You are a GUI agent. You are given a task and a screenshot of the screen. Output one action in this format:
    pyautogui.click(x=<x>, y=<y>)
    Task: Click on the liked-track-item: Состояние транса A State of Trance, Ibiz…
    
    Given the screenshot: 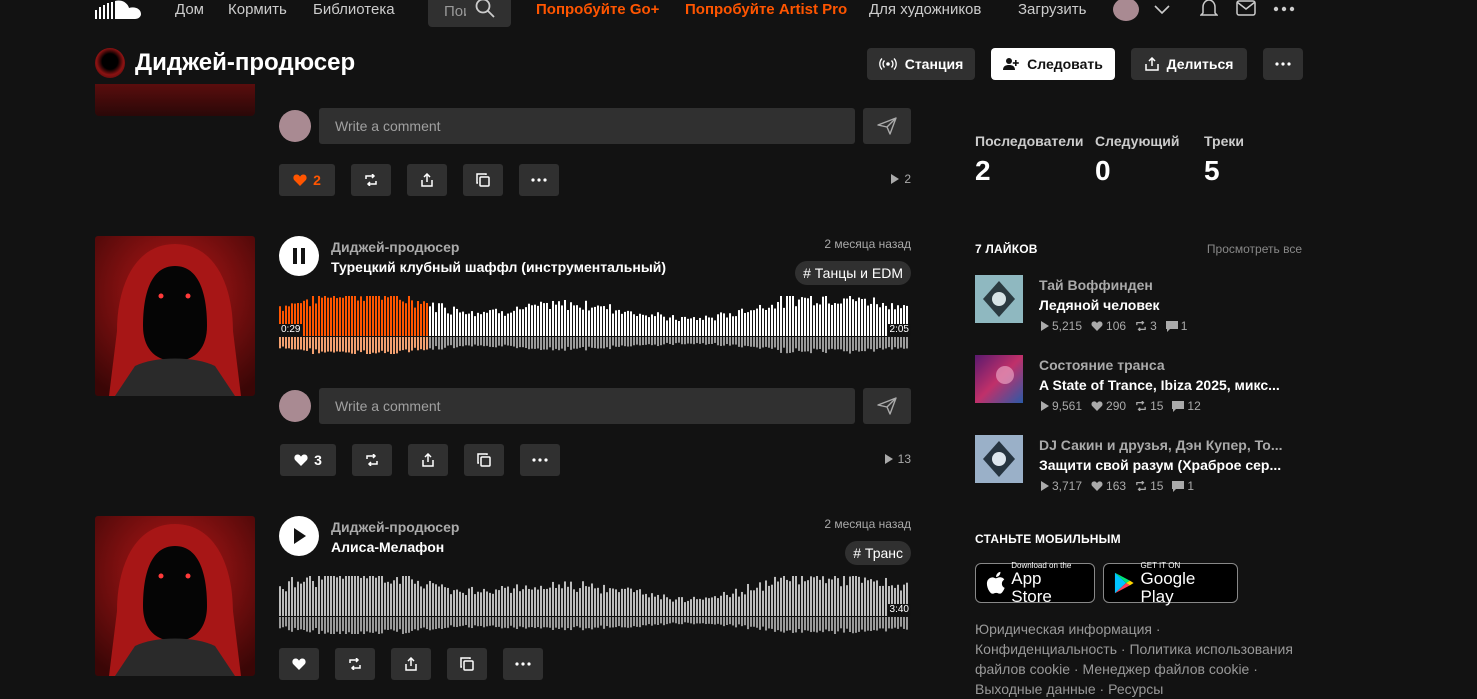 What is the action you would take?
    pyautogui.click(x=1139, y=384)
    